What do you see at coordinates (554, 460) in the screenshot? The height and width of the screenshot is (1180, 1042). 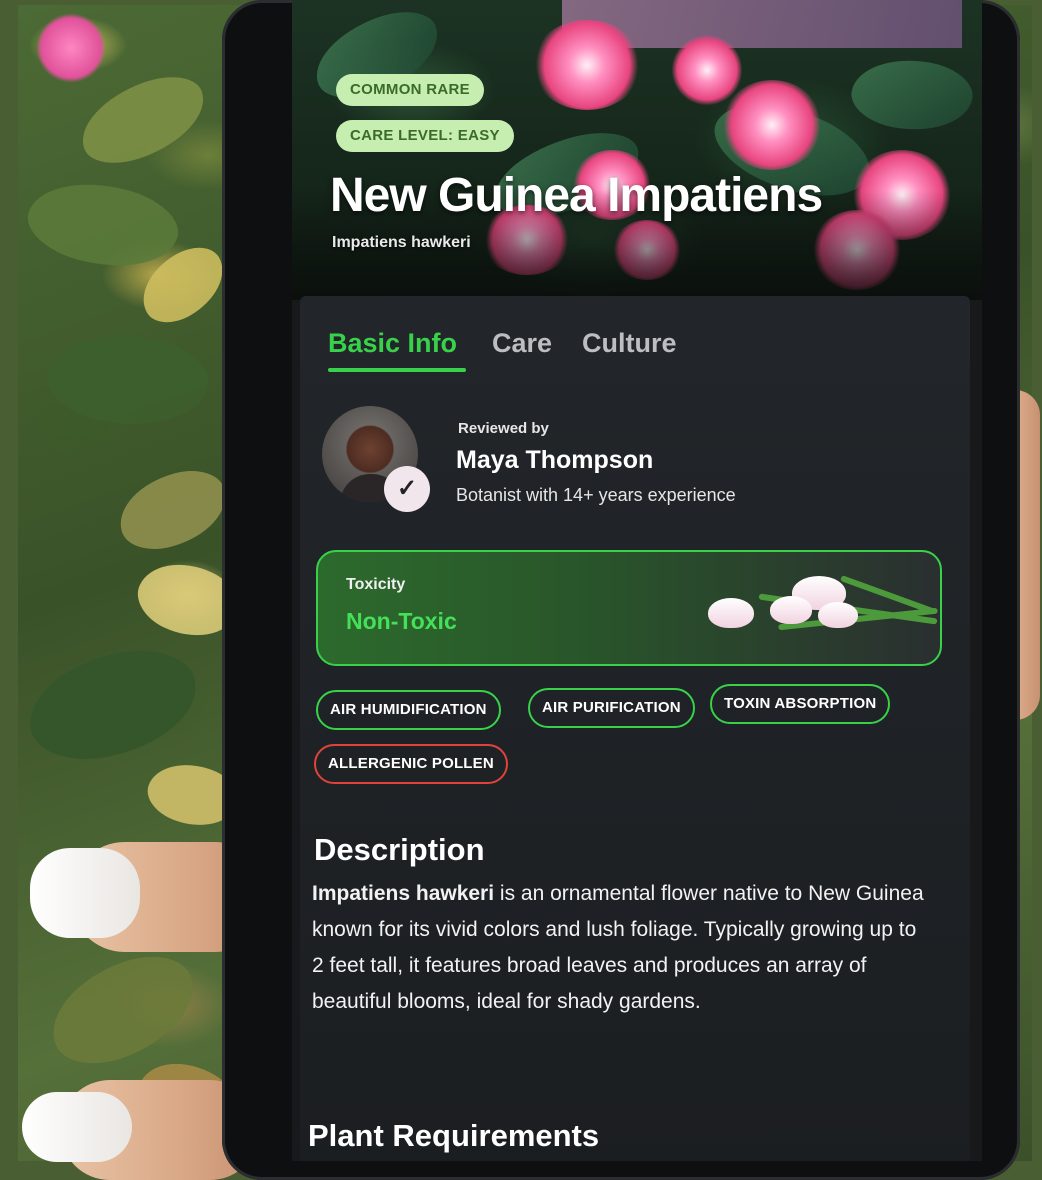 I see `reviewer-name: Maya Thompson` at bounding box center [554, 460].